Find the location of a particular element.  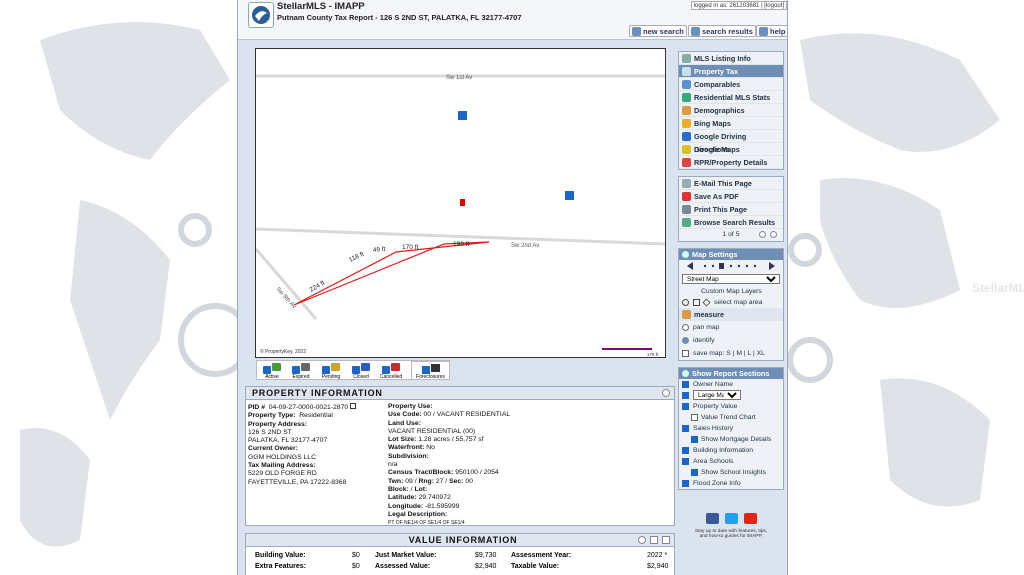

menu-mls-listing-info: MLS Listing Info is located at coordinates (731, 58).